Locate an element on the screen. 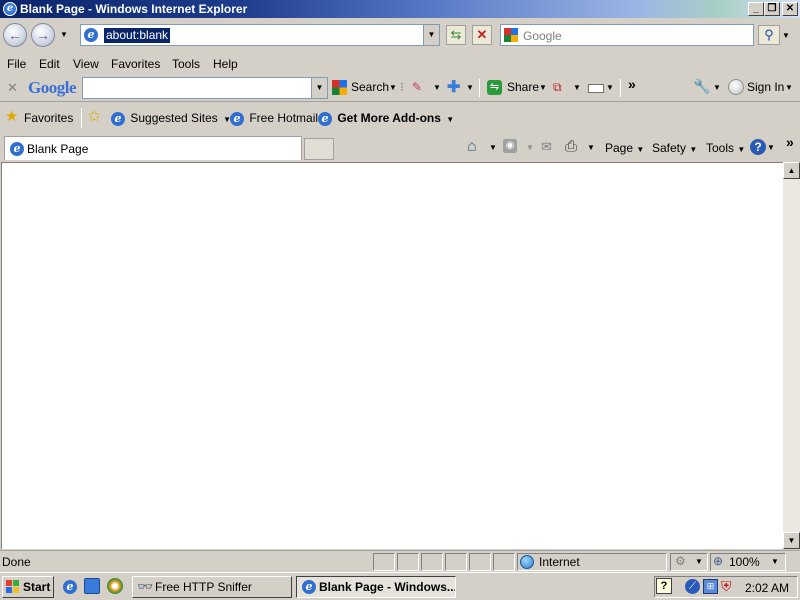  popup-blocker-icon: ⧉ is located at coordinates (557, 87).